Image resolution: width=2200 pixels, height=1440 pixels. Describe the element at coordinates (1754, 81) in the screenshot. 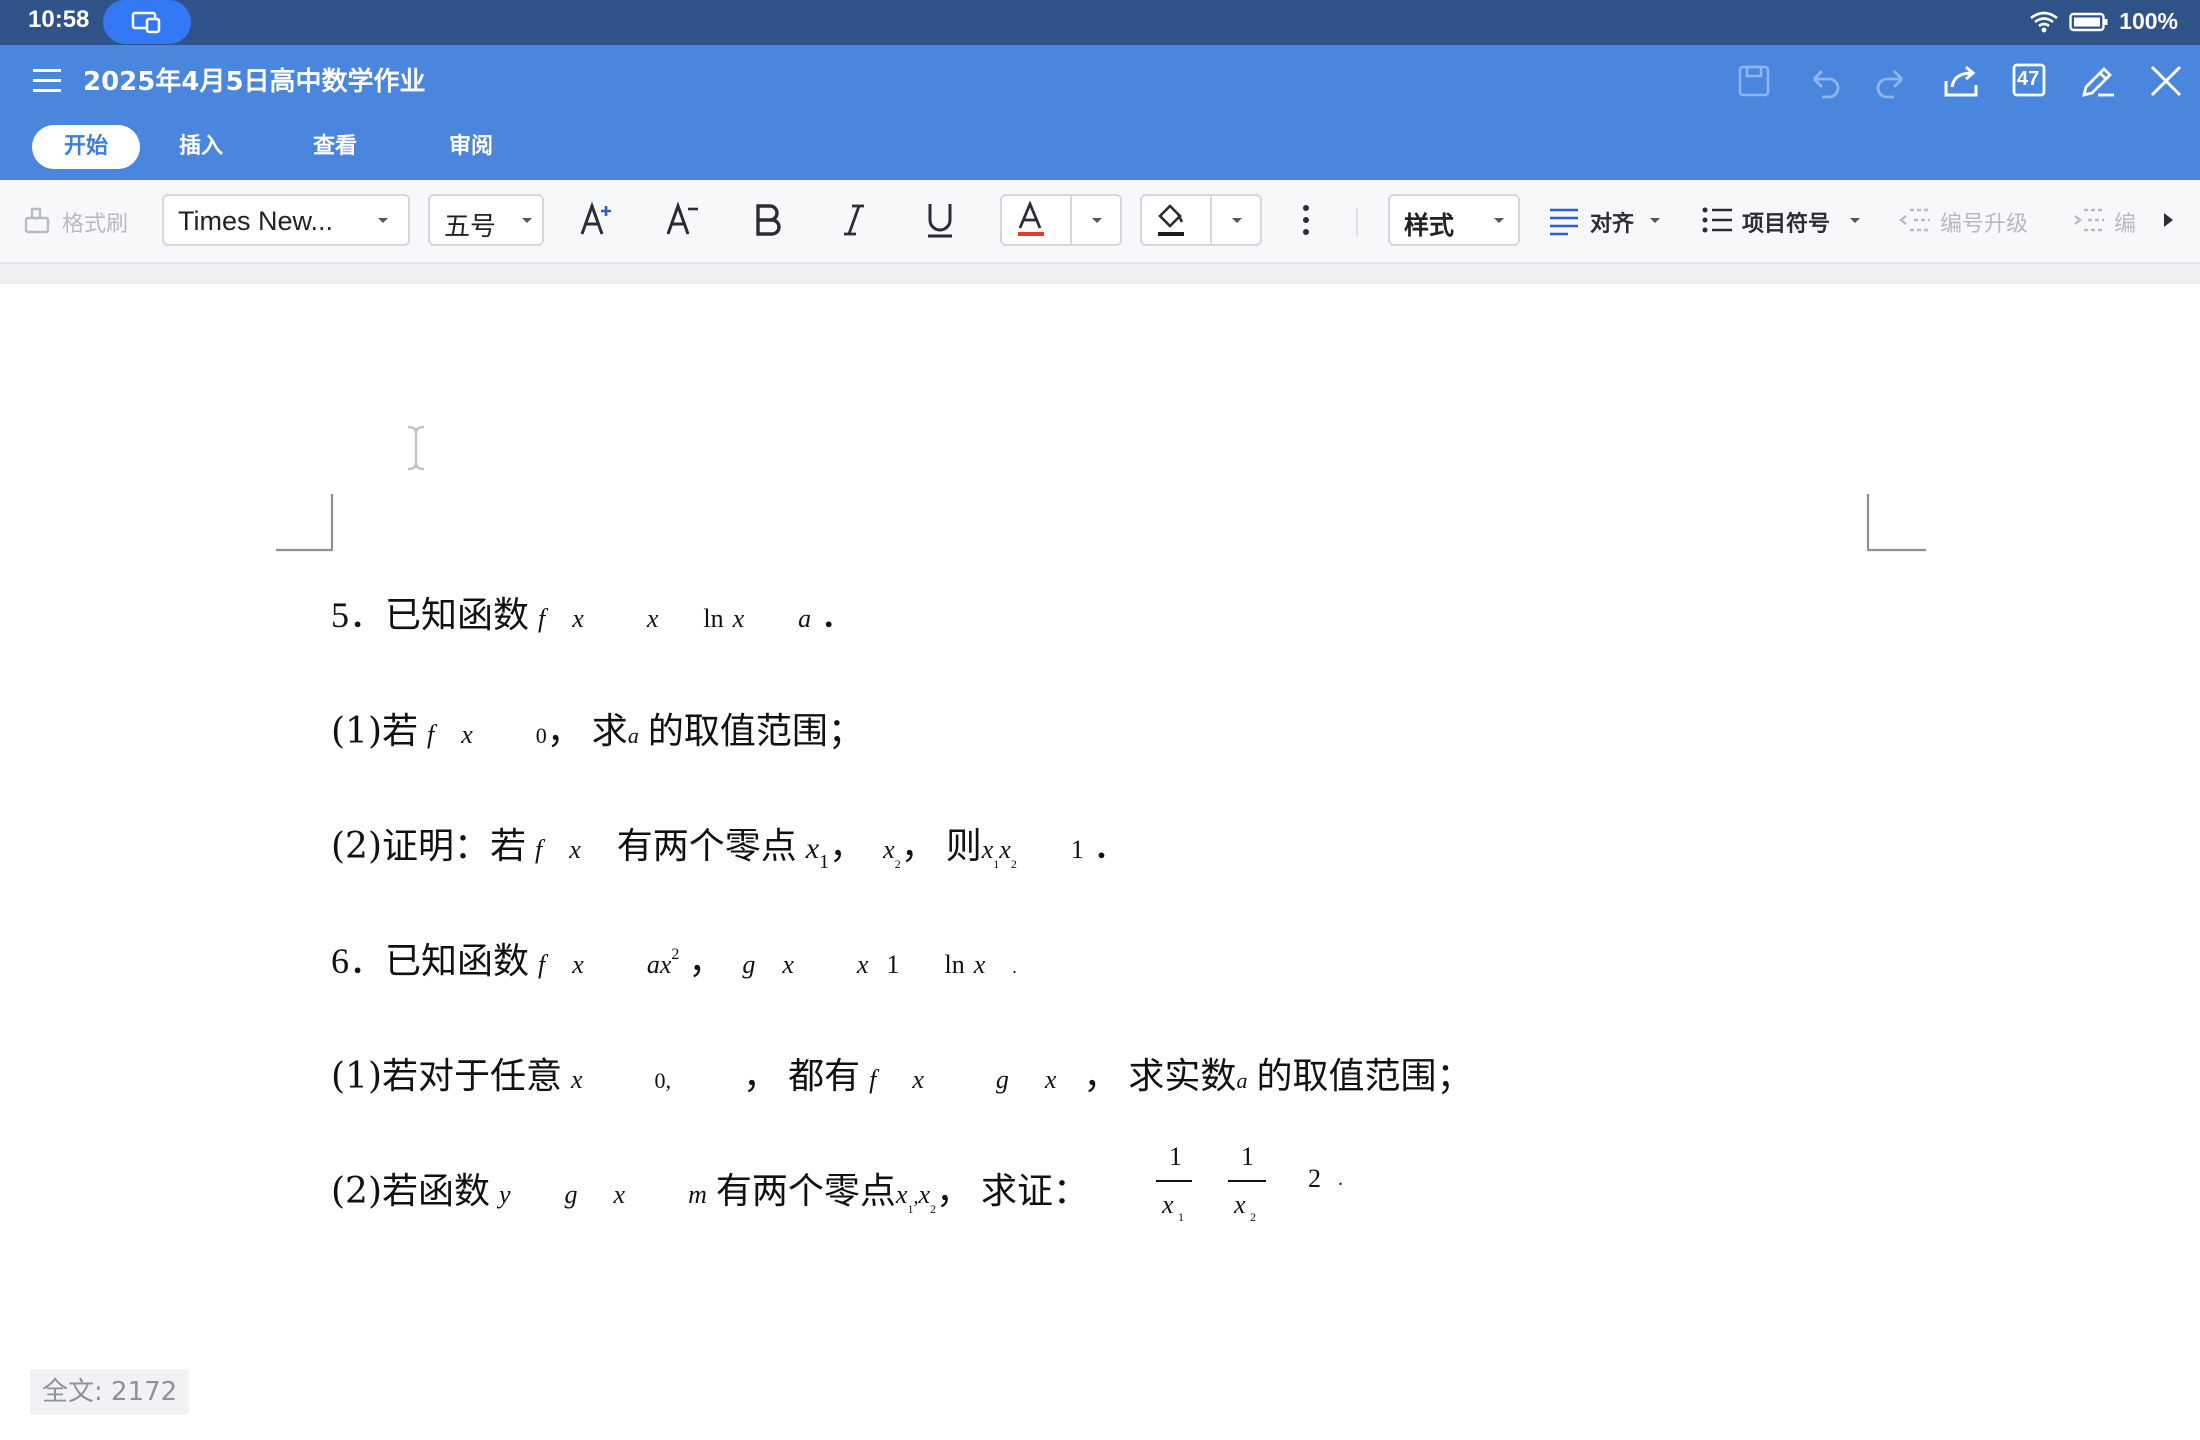

I see `save-icon` at that location.